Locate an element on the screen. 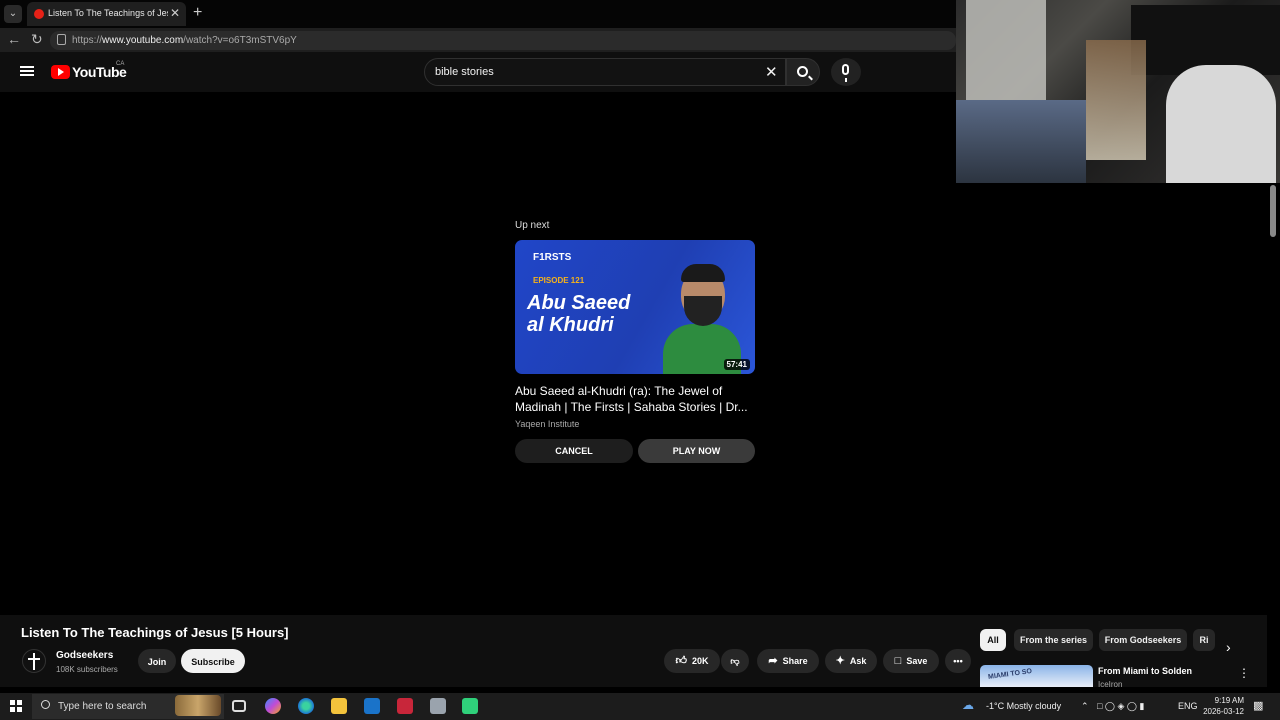 The image size is (1280, 720). microphone-icon is located at coordinates (845, 73).